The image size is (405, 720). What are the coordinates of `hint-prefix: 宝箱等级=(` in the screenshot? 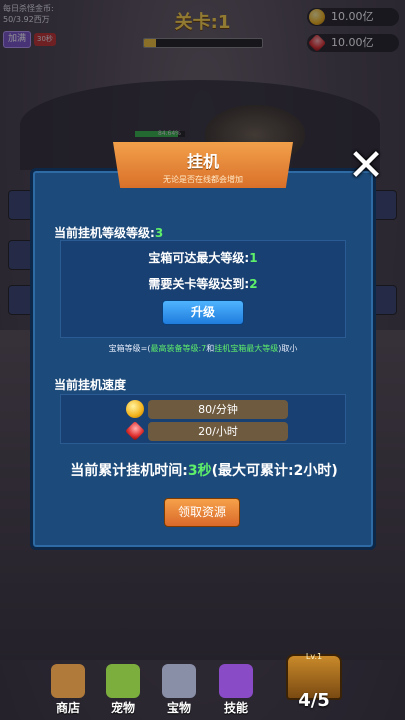 It's located at (129, 348).